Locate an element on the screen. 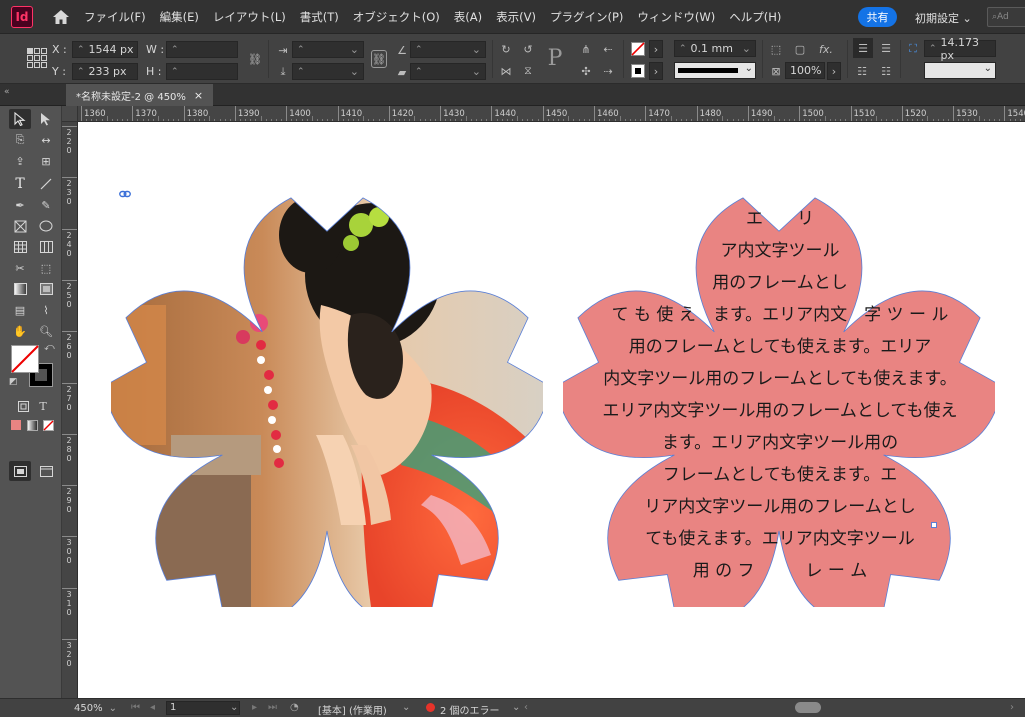 This screenshot has height=717, width=1025. formatting-affects-container is located at coordinates (23, 406).